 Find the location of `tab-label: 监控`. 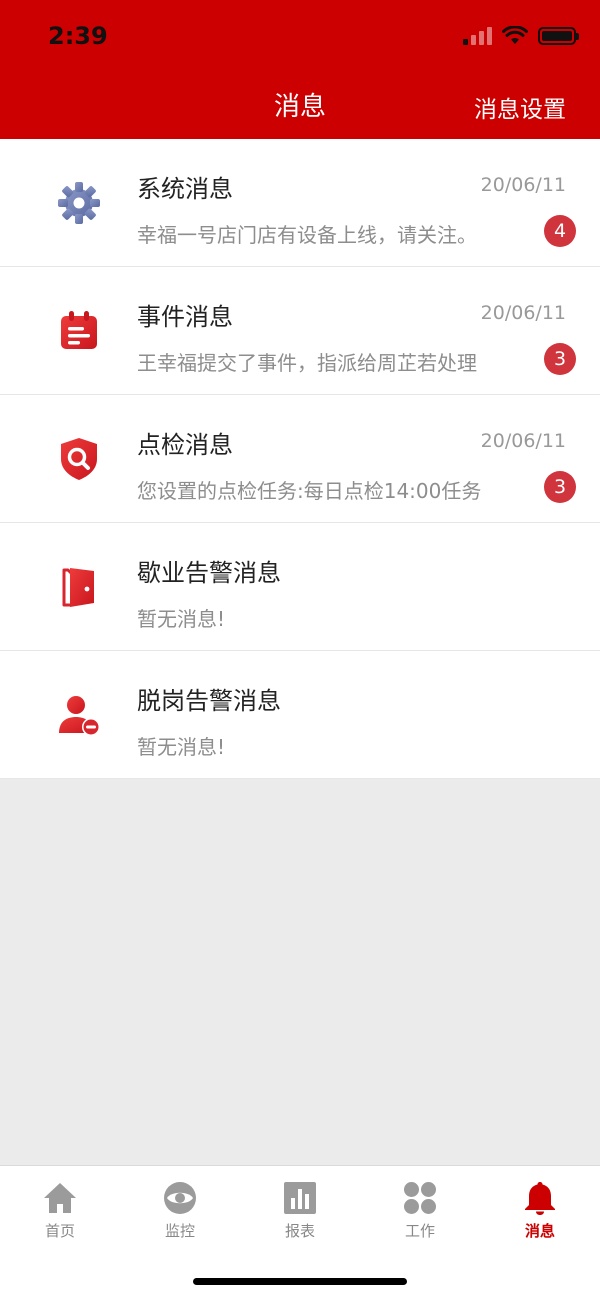

tab-label: 监控 is located at coordinates (179, 1231).